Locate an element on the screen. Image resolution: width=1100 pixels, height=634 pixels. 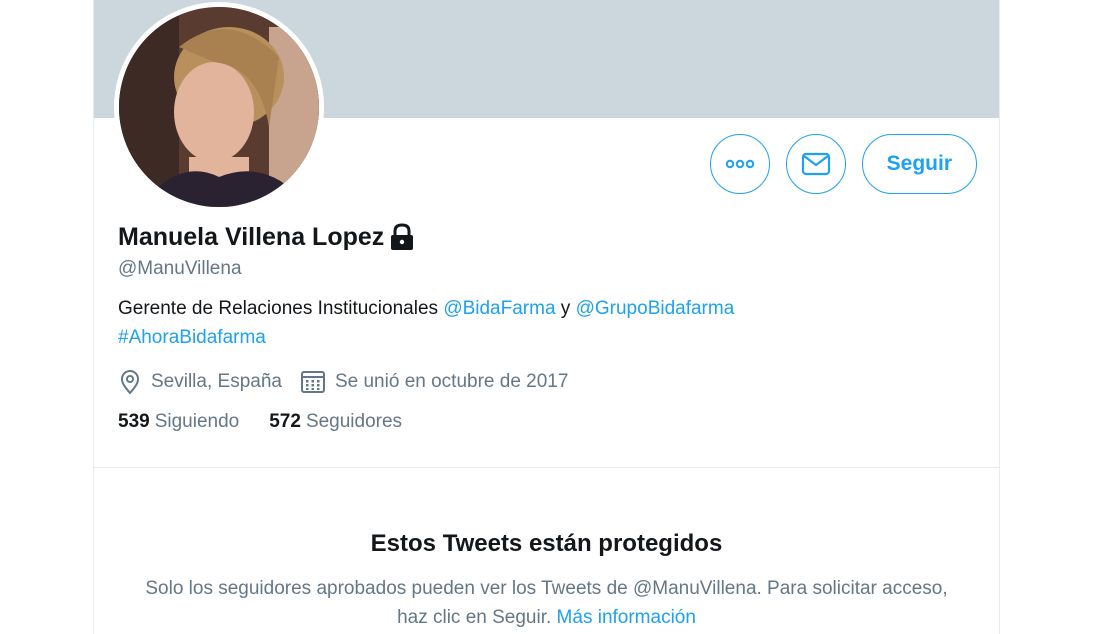
mention-link-grupobidafarma: @GrupoBidafarma is located at coordinates (655, 308).